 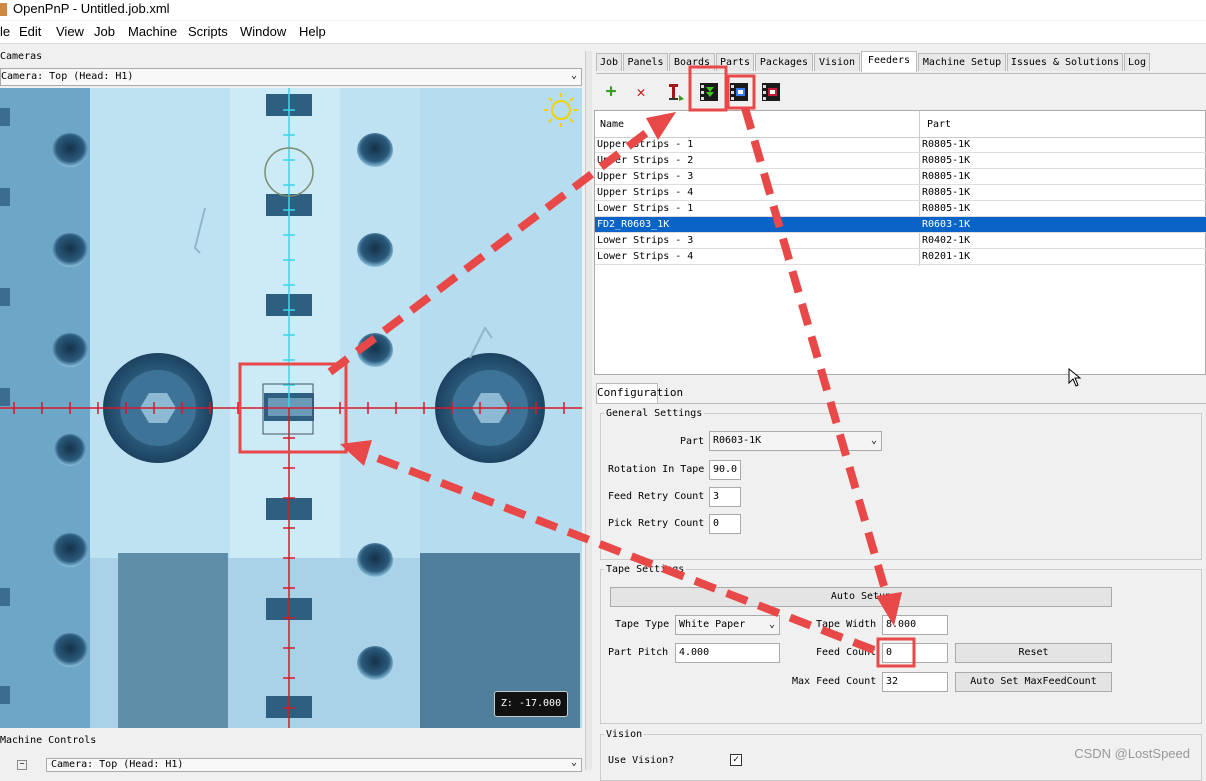 I want to click on row-part: R0402-1K, so click(x=946, y=240).